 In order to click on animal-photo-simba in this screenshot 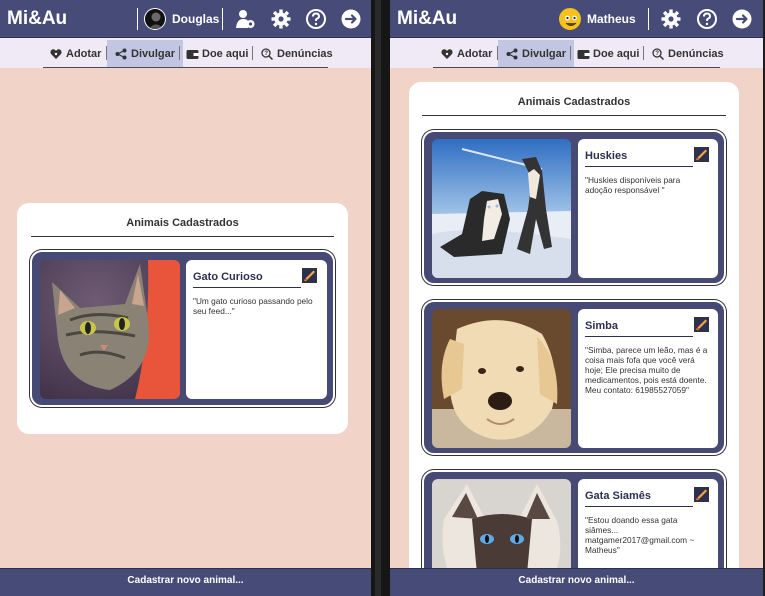, I will do `click(501, 378)`.